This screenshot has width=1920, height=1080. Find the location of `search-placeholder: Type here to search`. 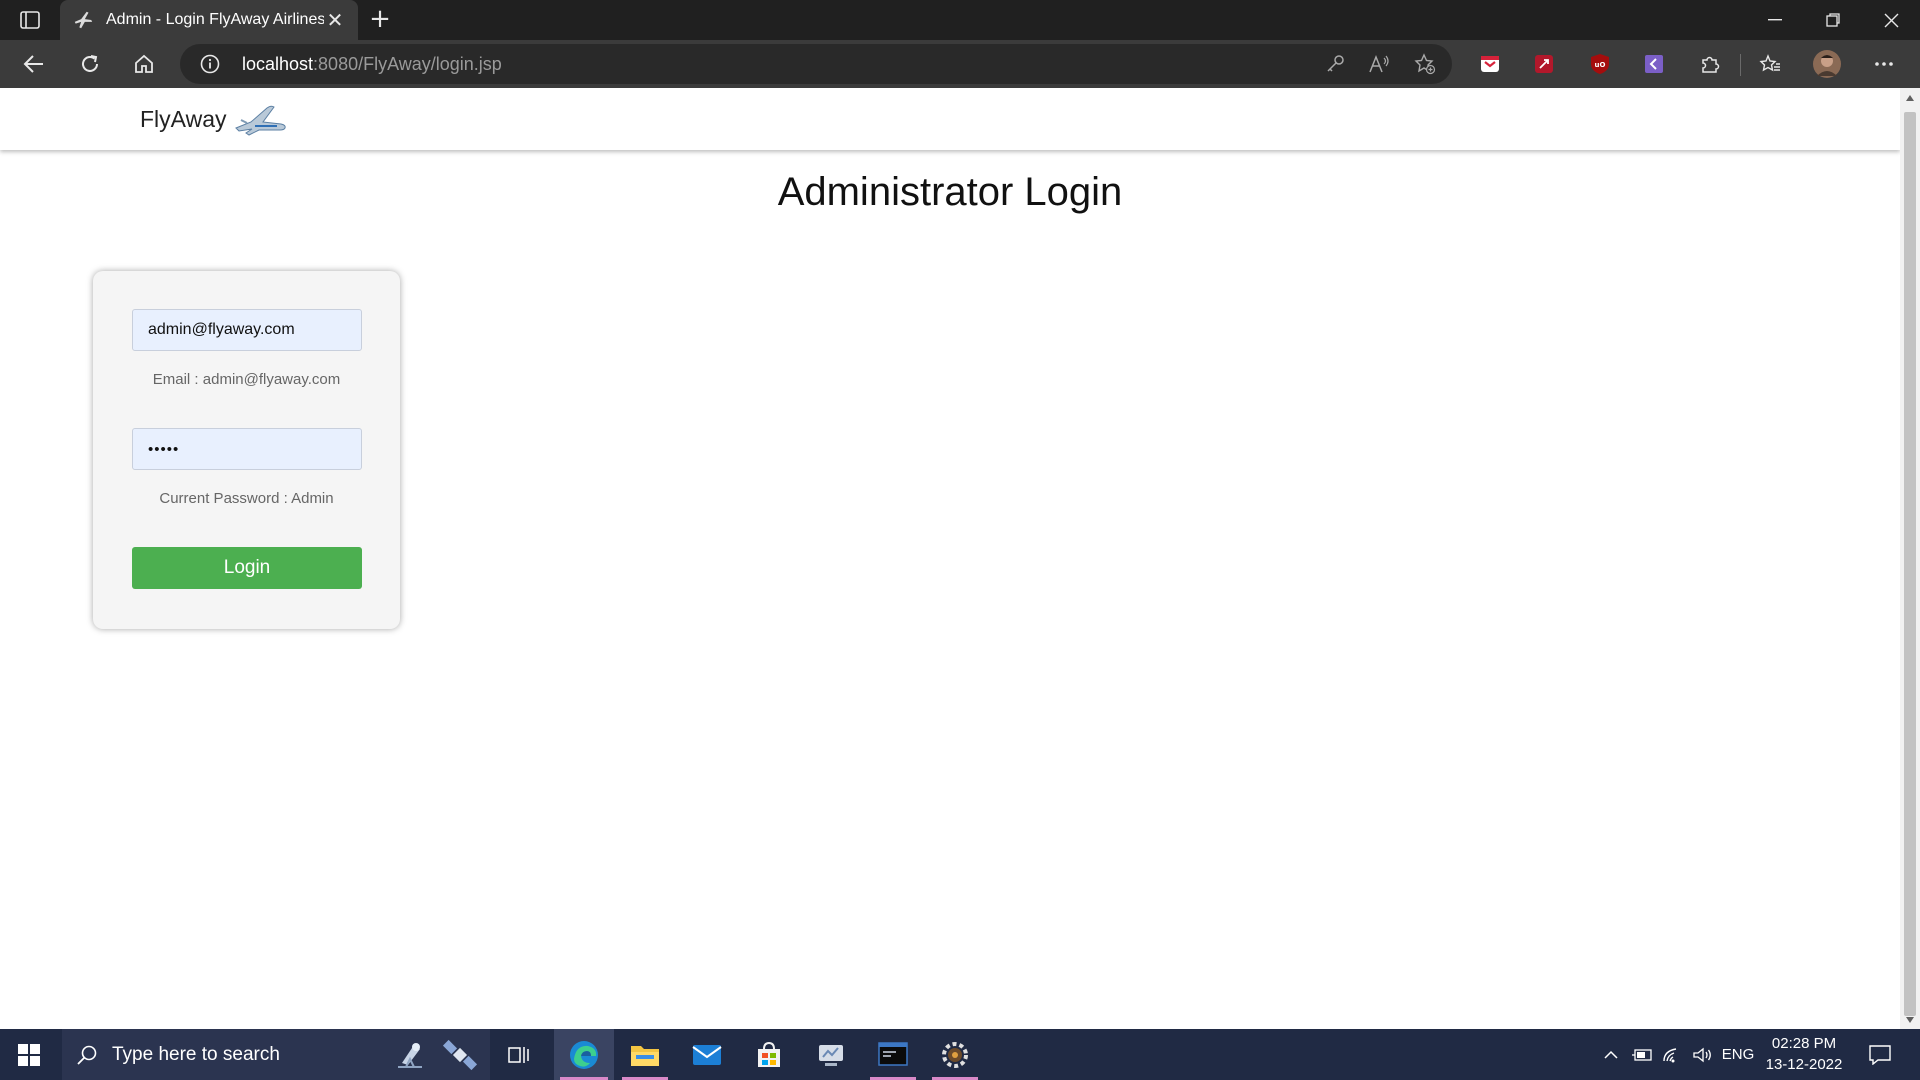

search-placeholder: Type here to search is located at coordinates (196, 1054).